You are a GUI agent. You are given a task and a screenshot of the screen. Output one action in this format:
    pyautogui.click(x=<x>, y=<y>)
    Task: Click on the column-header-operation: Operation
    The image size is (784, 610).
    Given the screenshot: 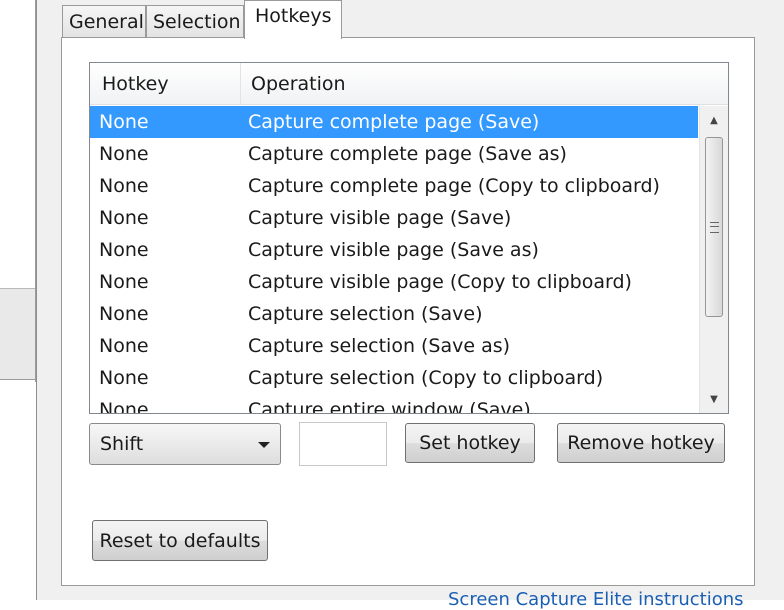 What is the action you would take?
    pyautogui.click(x=481, y=83)
    